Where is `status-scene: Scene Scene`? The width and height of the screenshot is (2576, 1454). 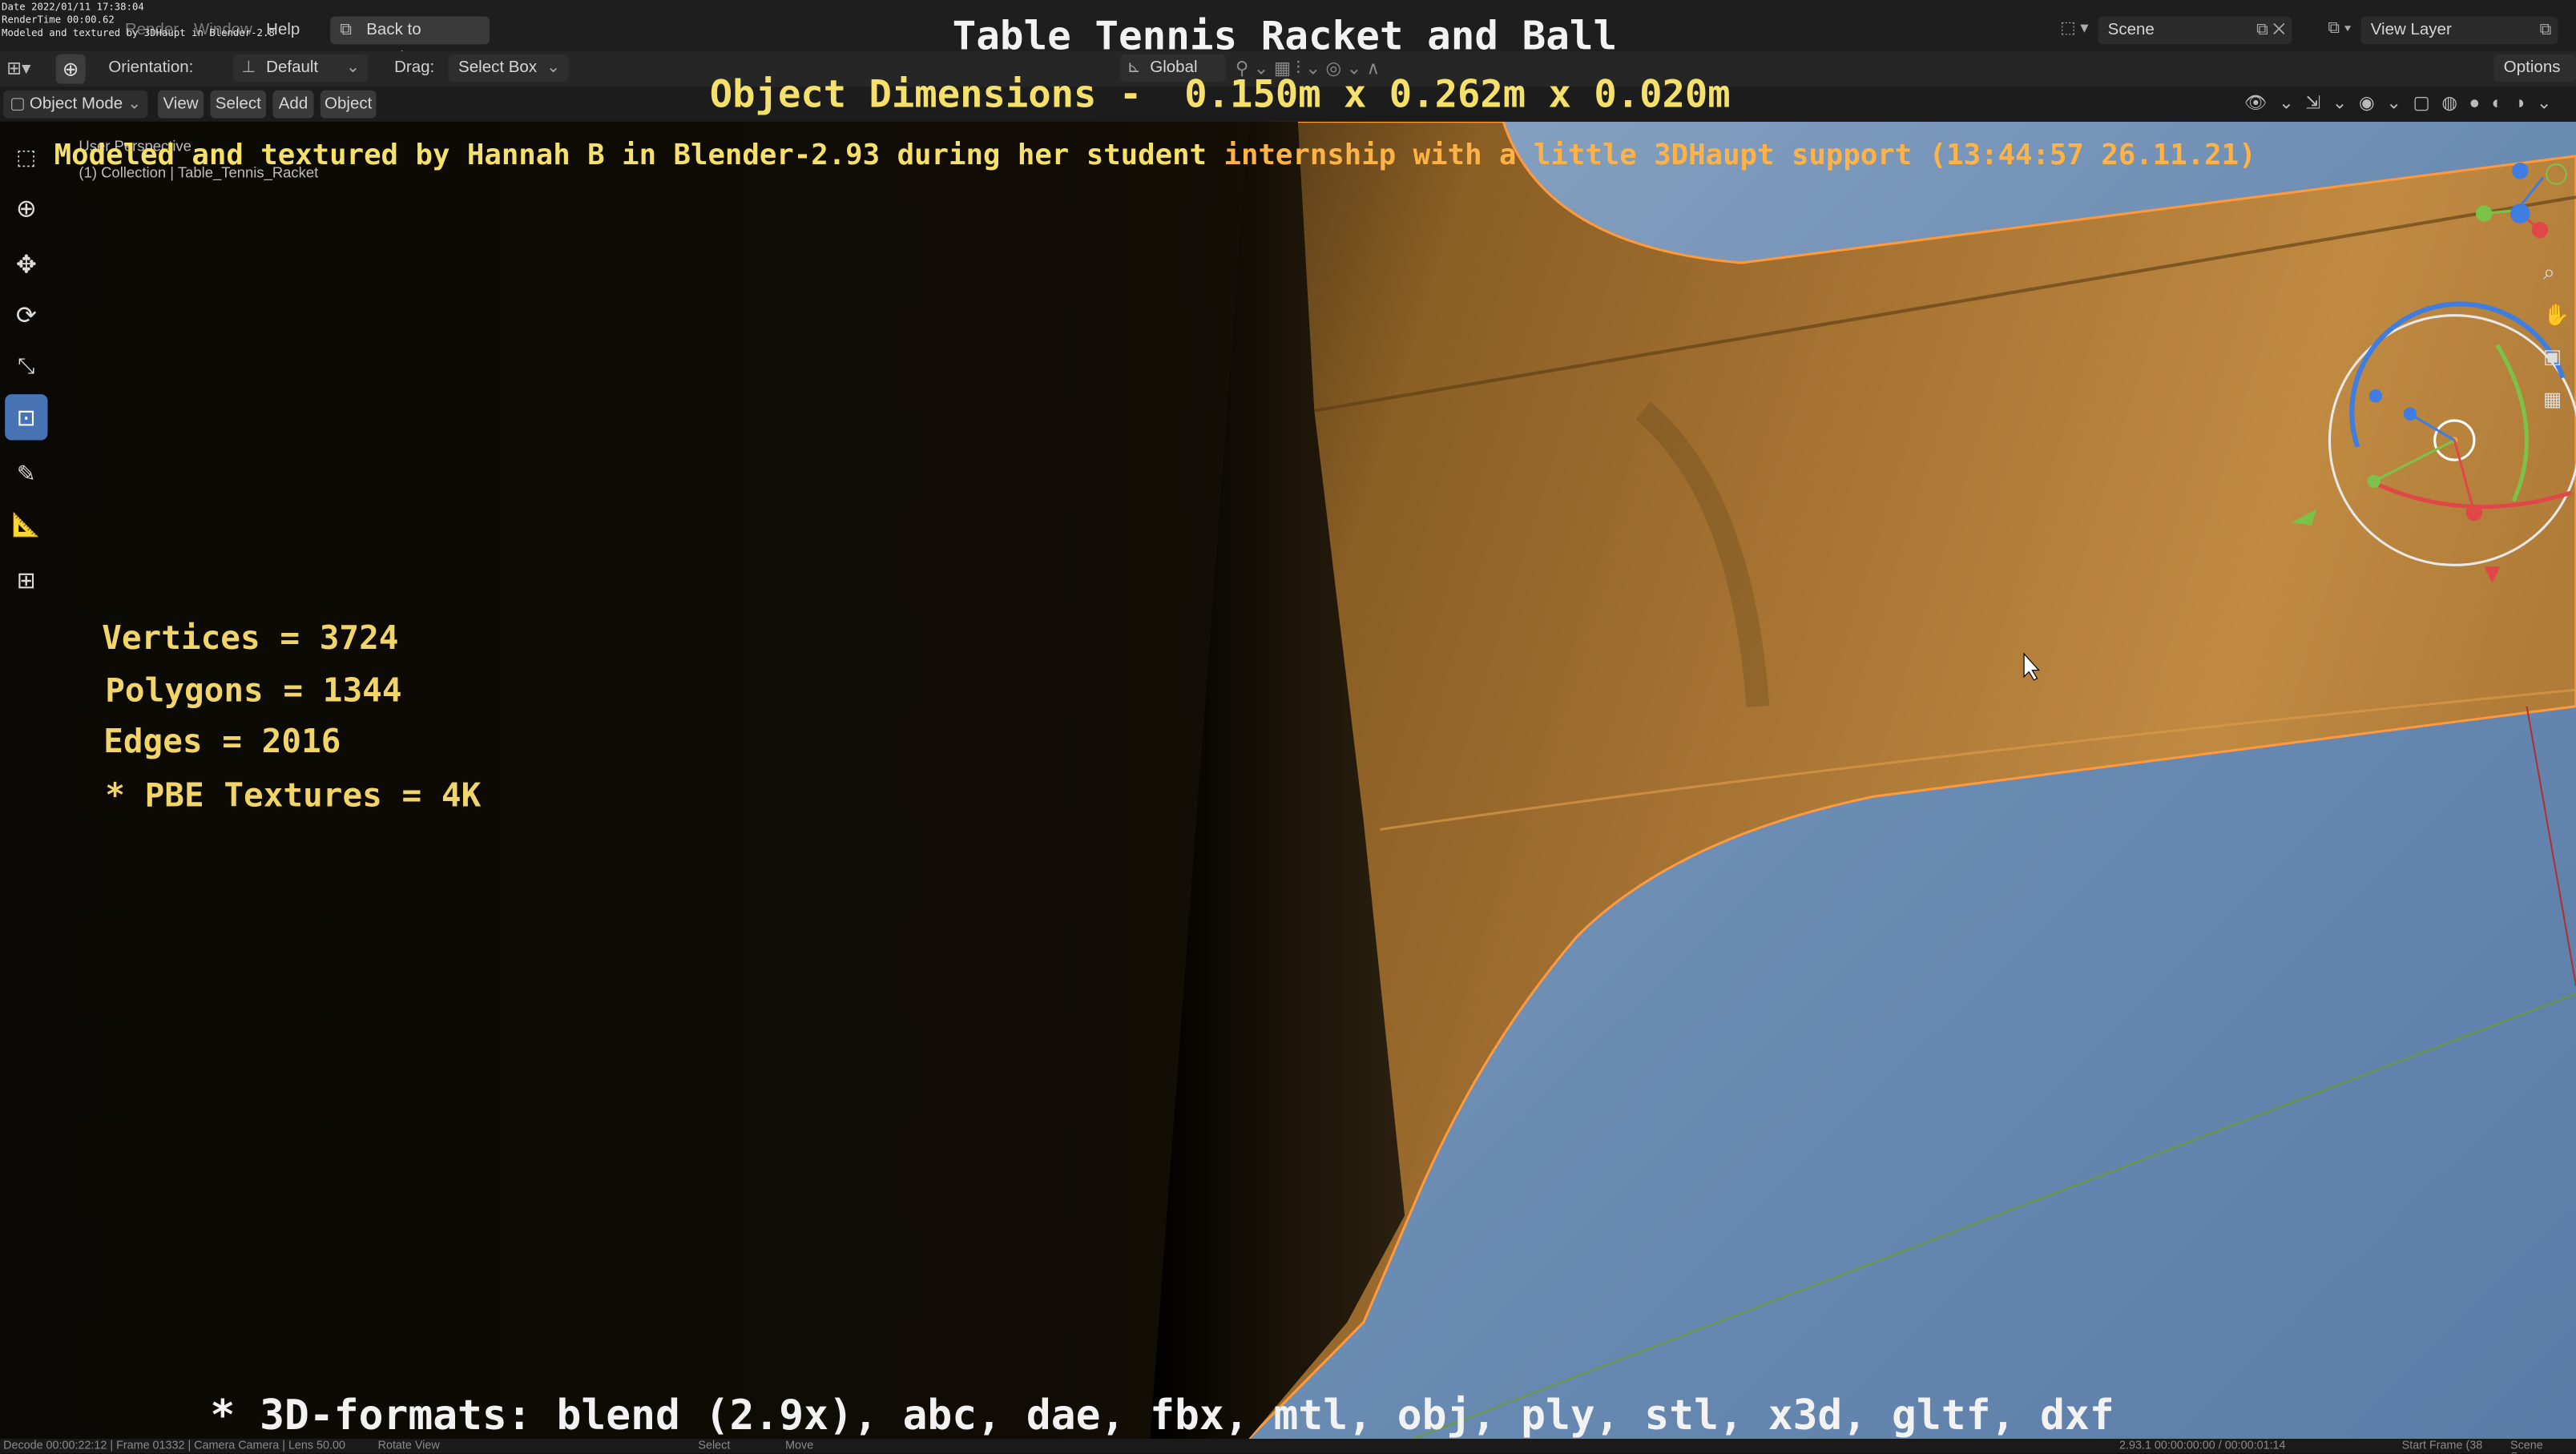
status-scene: Scene Scene is located at coordinates (2526, 1446).